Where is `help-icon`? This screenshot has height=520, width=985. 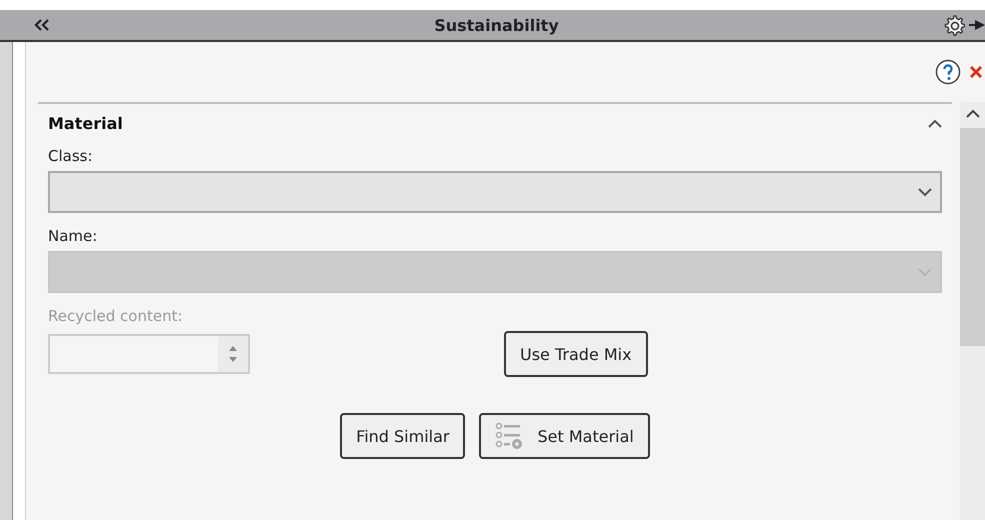 help-icon is located at coordinates (948, 72).